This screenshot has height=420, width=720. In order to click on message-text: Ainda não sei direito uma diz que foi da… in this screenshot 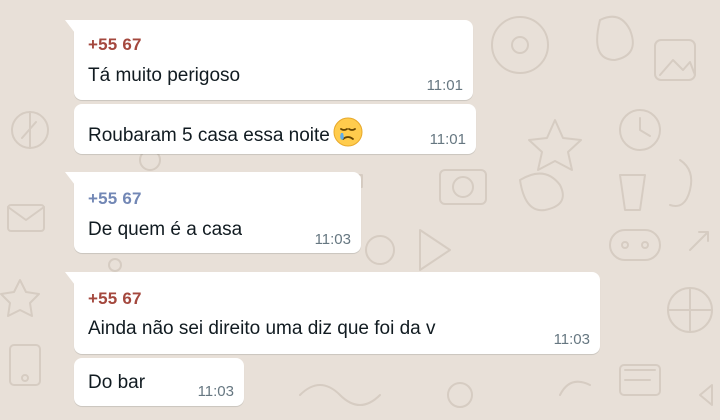, I will do `click(262, 328)`.